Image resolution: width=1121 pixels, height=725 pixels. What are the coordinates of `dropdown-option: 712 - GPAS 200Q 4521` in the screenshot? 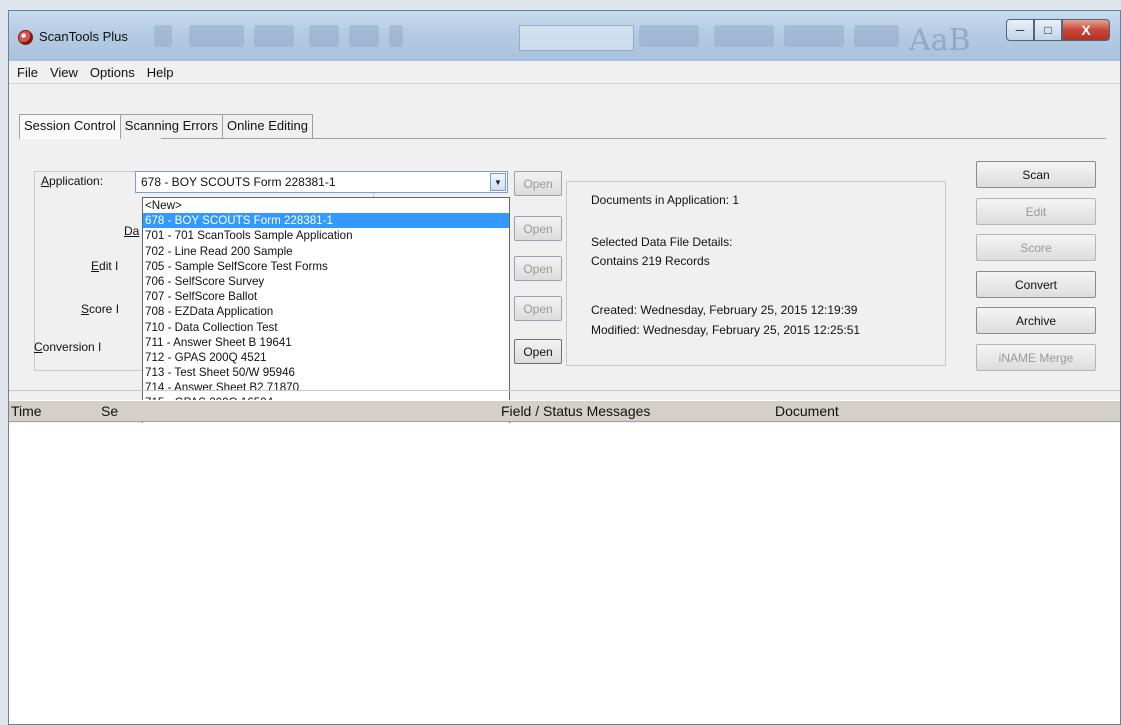 It's located at (326, 357).